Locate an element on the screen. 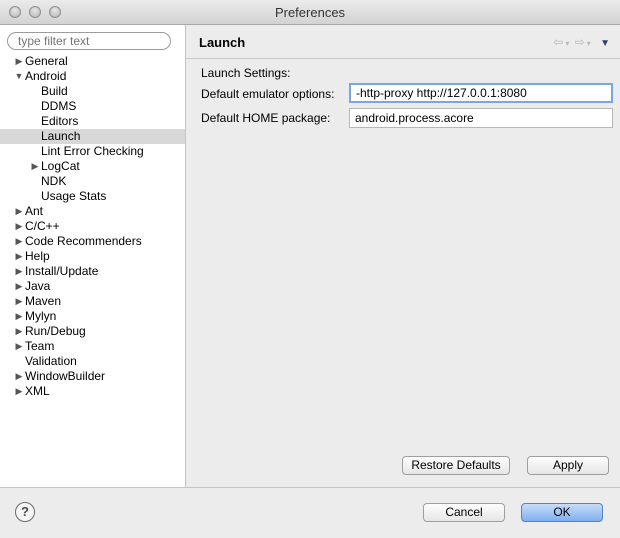 The image size is (620, 538). tree-item: ▼ Android is located at coordinates (92, 76).